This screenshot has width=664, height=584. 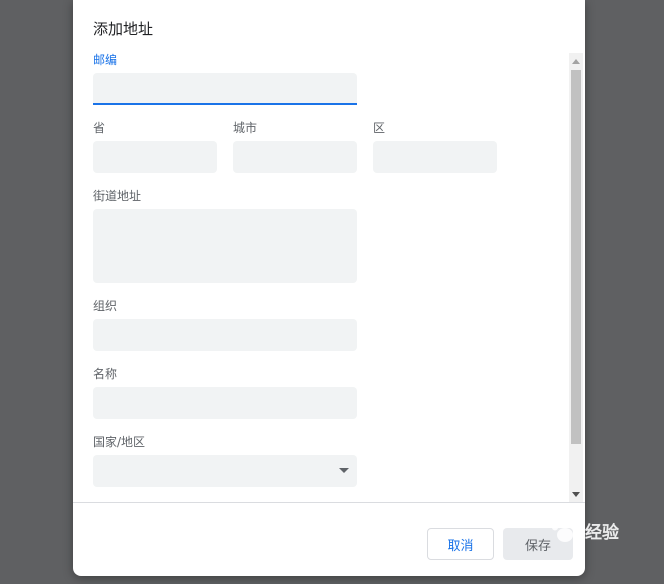 I want to click on province-input, so click(x=155, y=157).